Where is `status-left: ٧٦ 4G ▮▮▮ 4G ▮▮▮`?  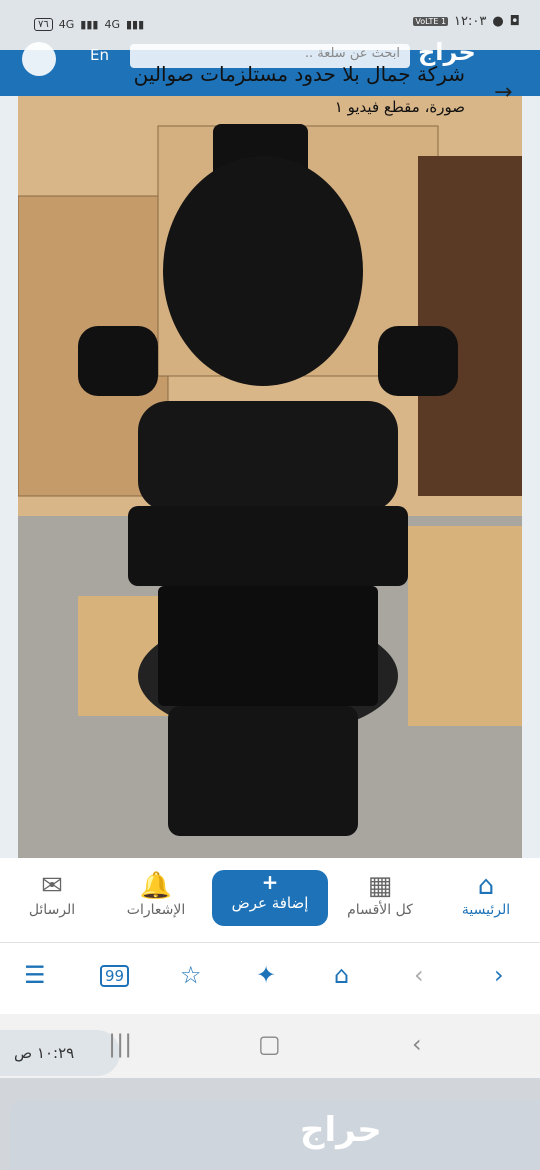 status-left: ٧٦ 4G ▮▮▮ 4G ▮▮▮ is located at coordinates (89, 24).